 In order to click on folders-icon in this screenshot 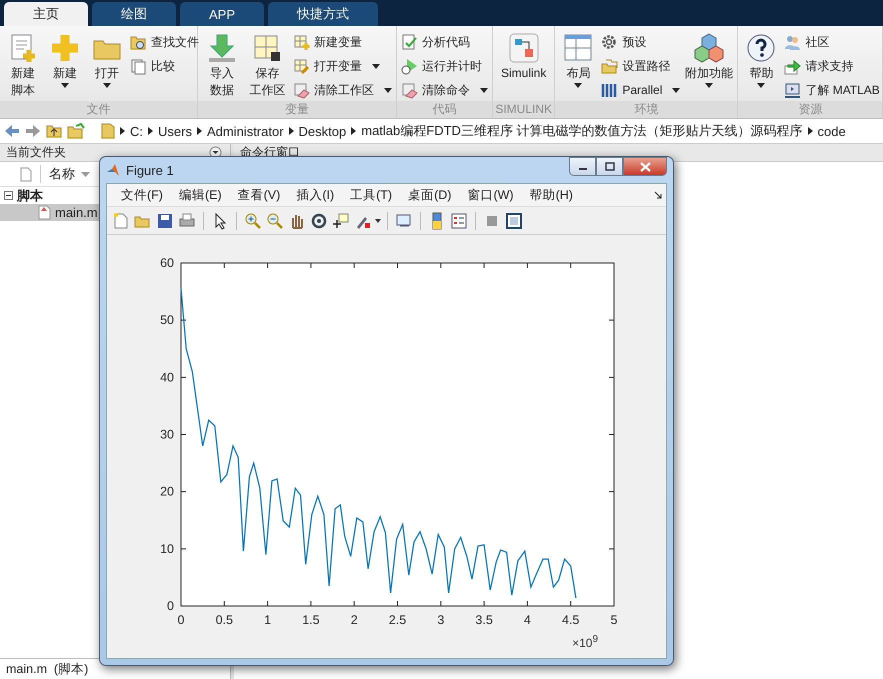, I will do `click(609, 66)`.